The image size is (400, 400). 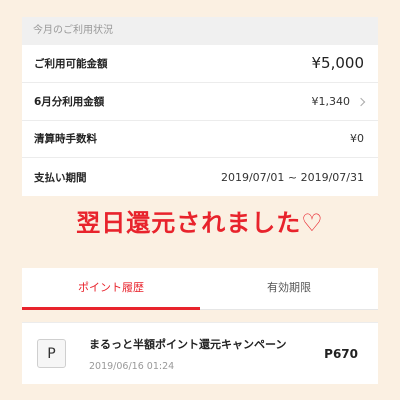 What do you see at coordinates (111, 289) in the screenshot?
I see `tab-point-history: ポイント履歴` at bounding box center [111, 289].